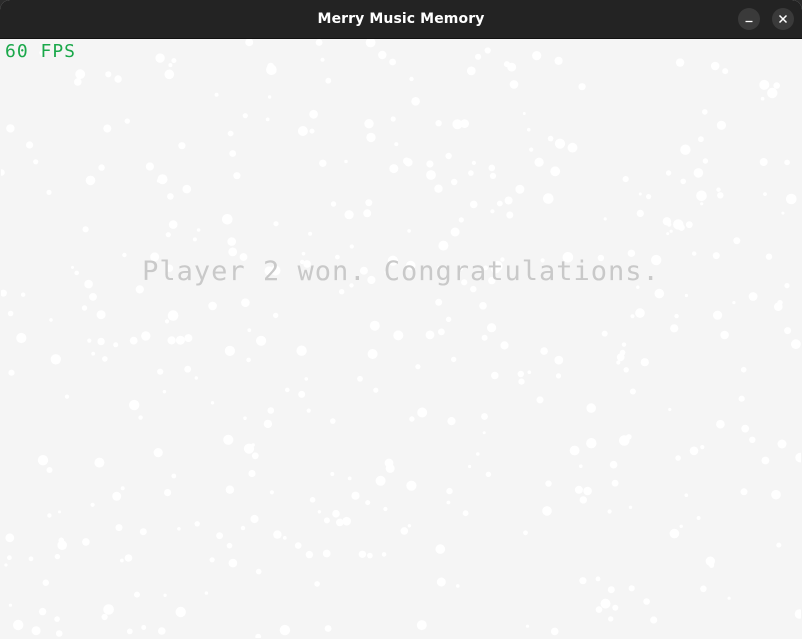 This screenshot has width=802, height=639. I want to click on title-bar: Merry Music Memory, so click(401, 19).